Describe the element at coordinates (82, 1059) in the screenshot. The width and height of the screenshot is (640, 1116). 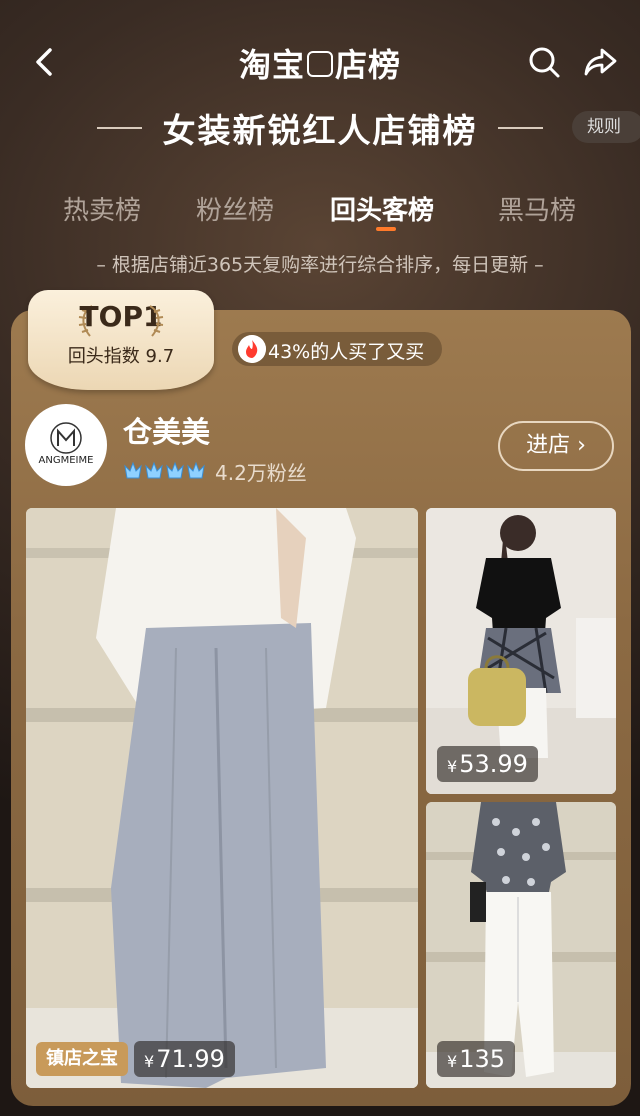
I see `store-treasure-tag: 镇店之宝` at that location.